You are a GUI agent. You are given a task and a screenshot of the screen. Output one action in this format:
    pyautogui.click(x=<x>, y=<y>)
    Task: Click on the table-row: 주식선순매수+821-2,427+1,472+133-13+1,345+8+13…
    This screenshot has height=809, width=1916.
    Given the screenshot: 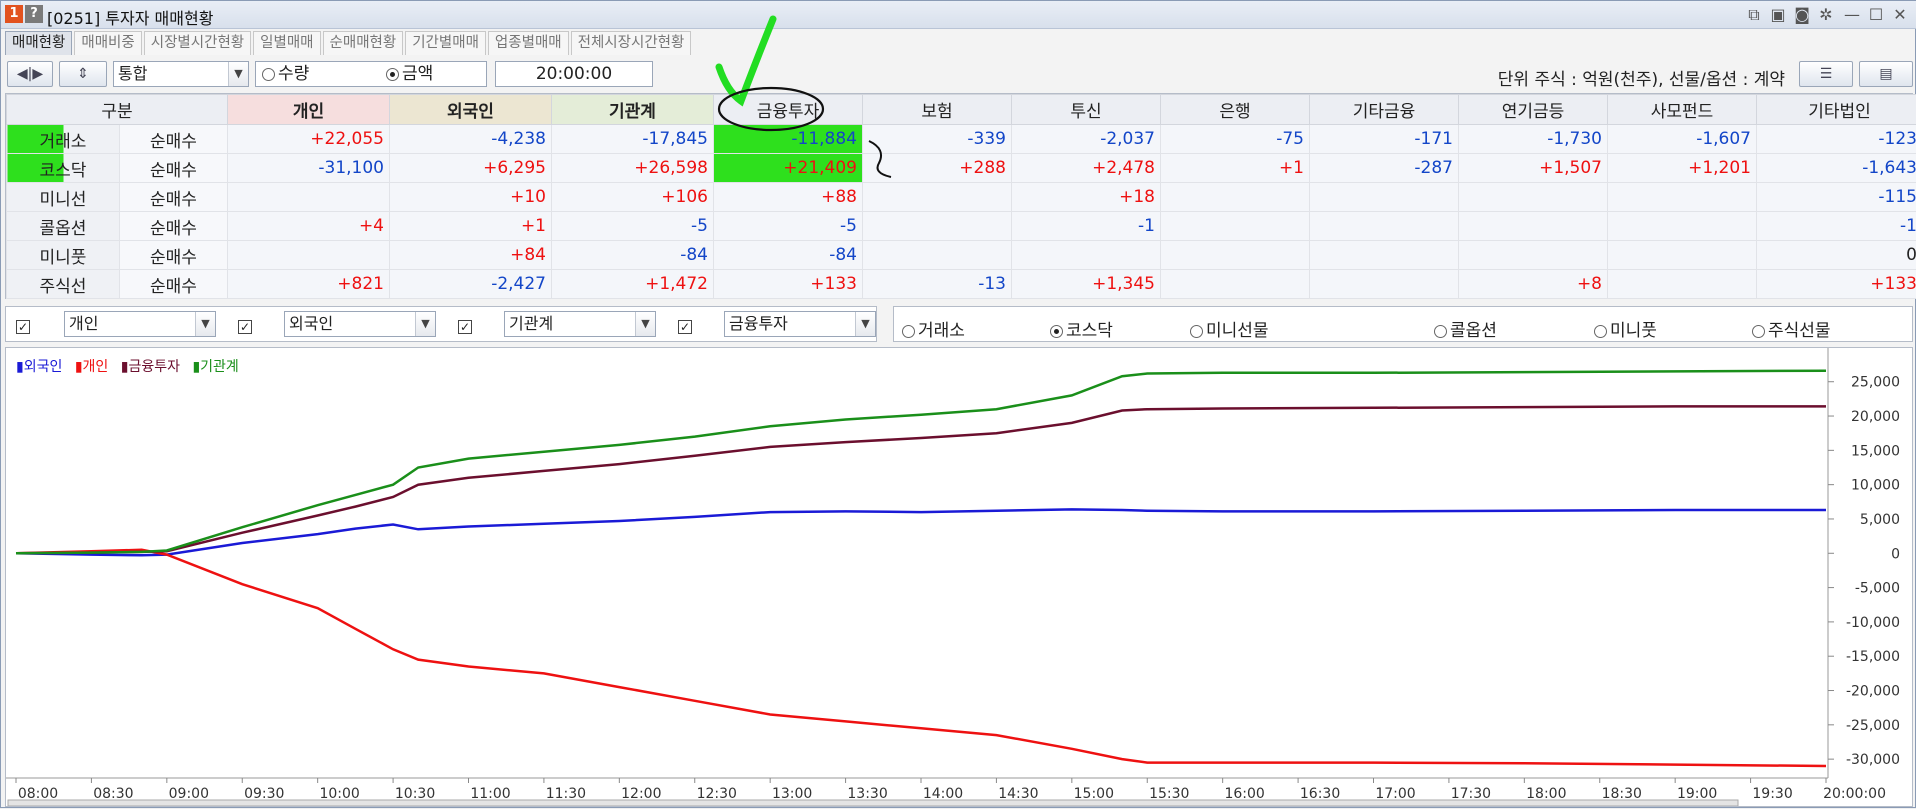 What is the action you would take?
    pyautogui.click(x=961, y=284)
    